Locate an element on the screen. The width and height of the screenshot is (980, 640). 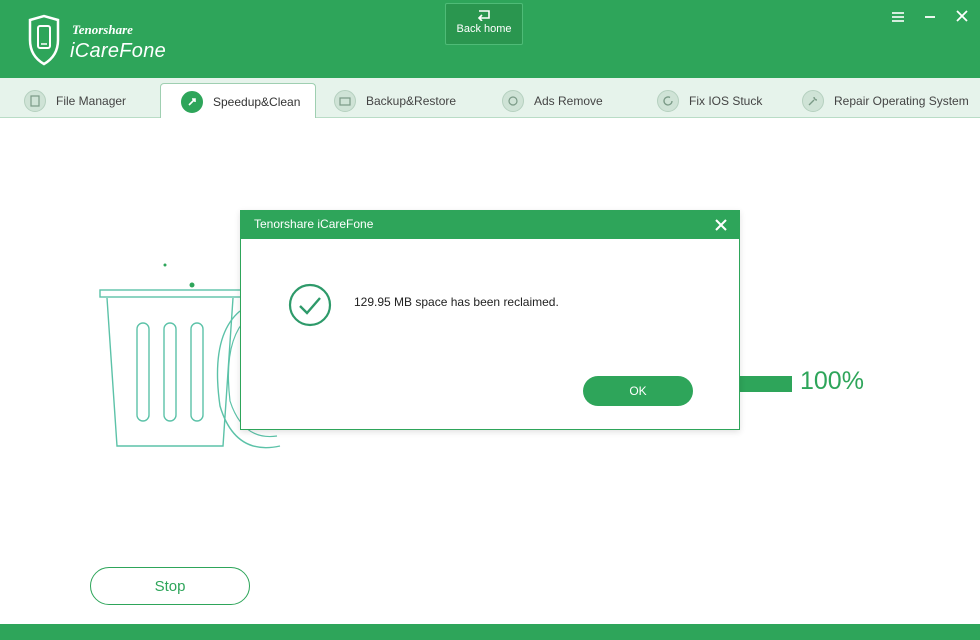
brand-company: Tenorshare is located at coordinates (102, 29).